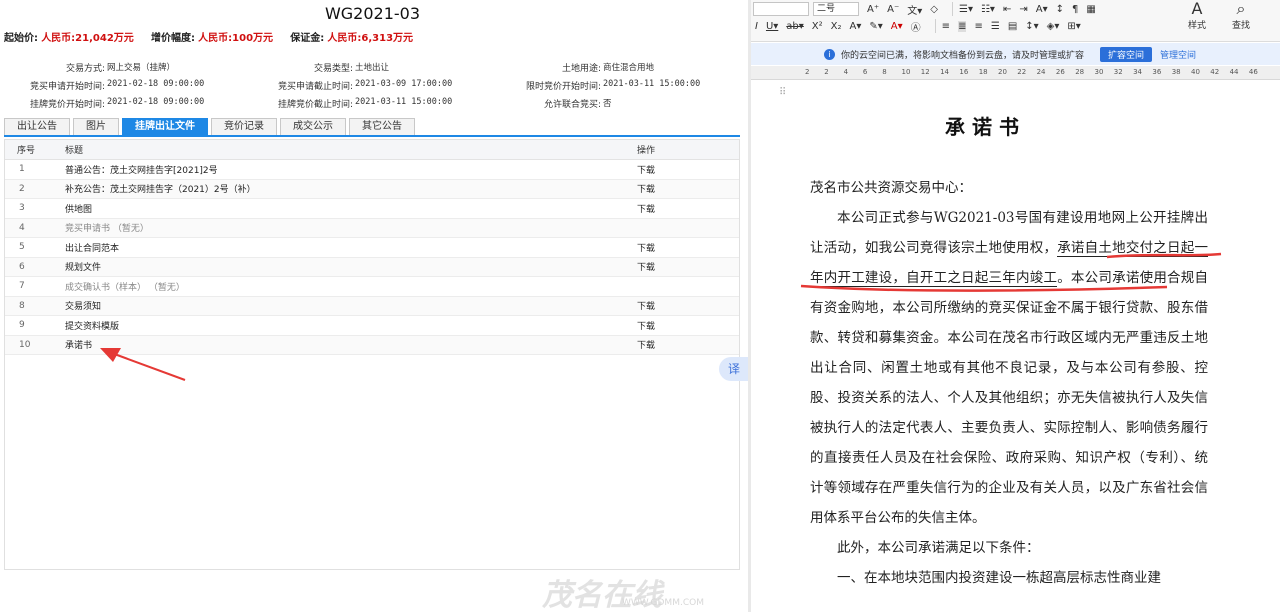 The image size is (1280, 612). I want to click on align-right-icon: ≡, so click(978, 26).